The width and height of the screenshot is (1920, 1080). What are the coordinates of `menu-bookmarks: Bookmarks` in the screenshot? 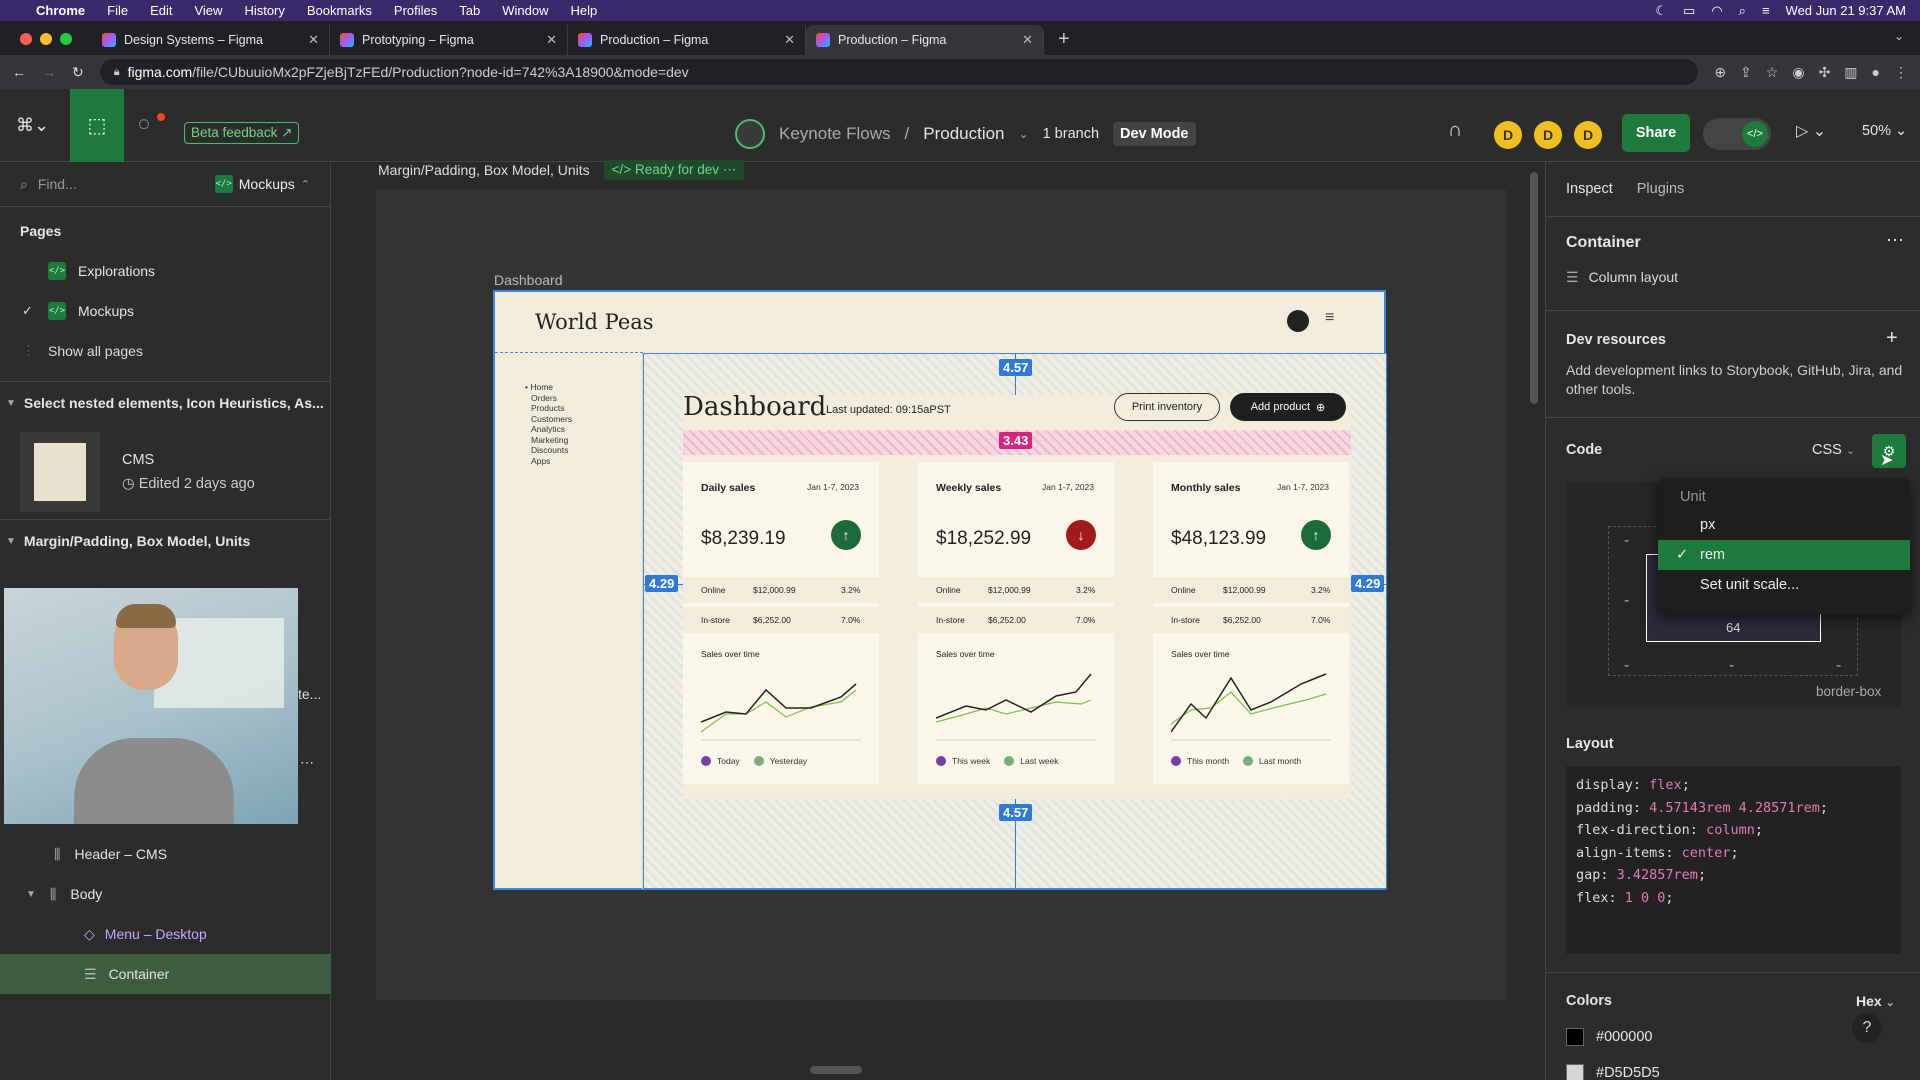 It's located at (339, 10).